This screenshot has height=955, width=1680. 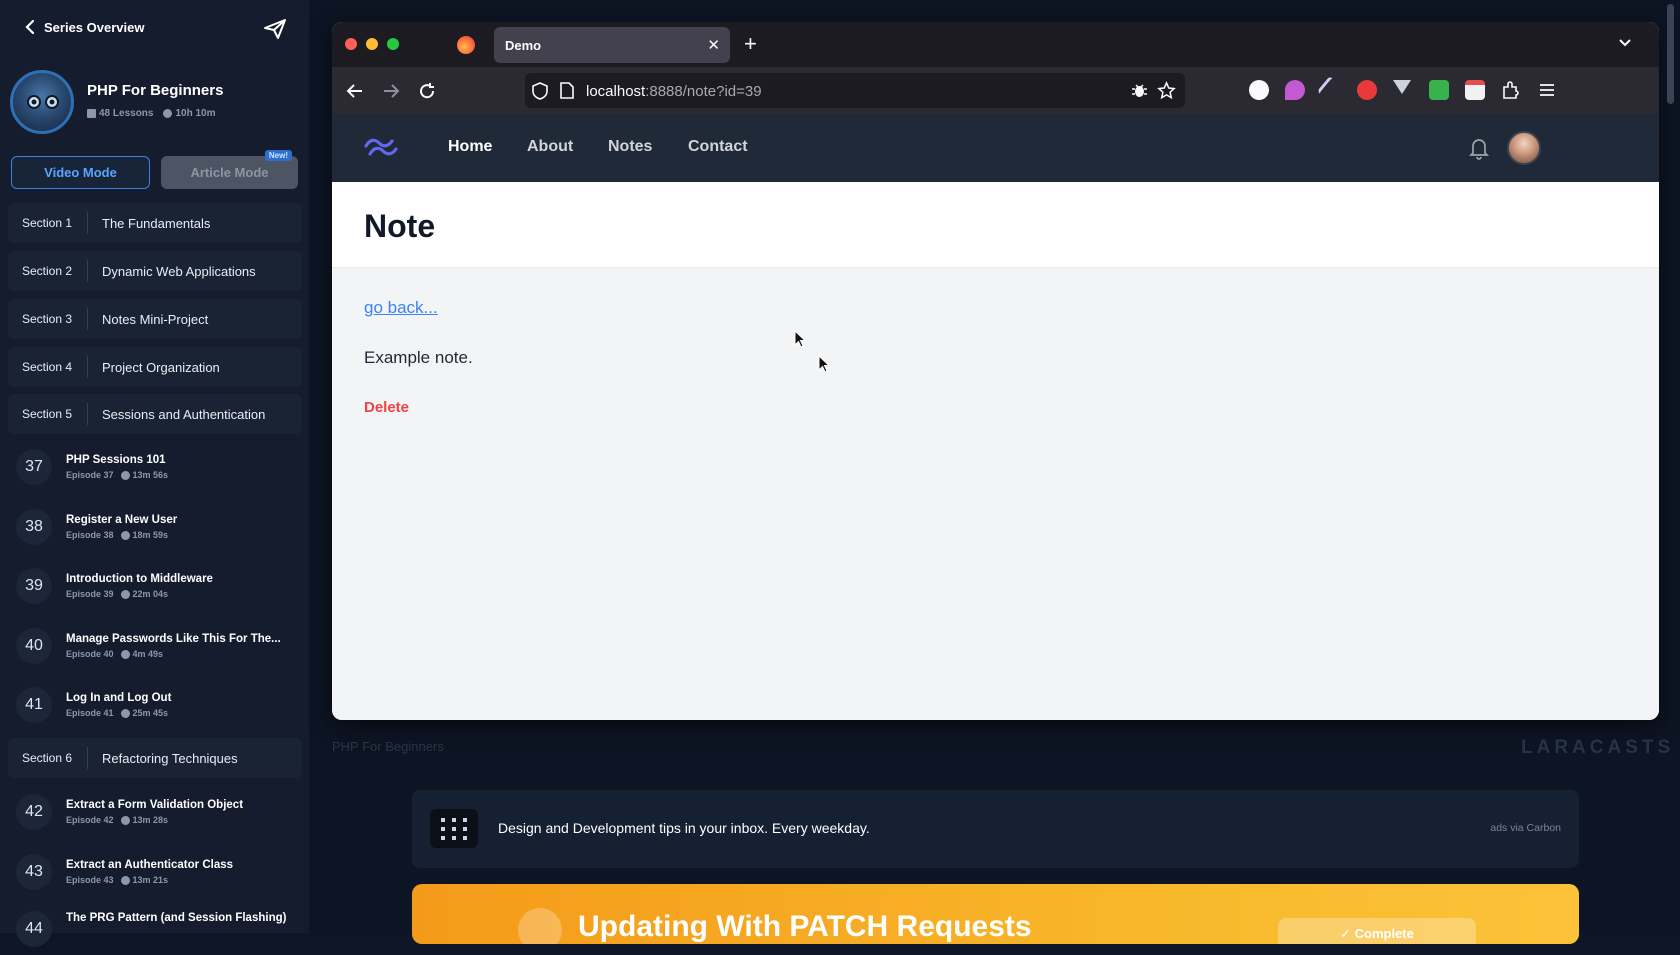 I want to click on lessons-icon, so click(x=91, y=113).